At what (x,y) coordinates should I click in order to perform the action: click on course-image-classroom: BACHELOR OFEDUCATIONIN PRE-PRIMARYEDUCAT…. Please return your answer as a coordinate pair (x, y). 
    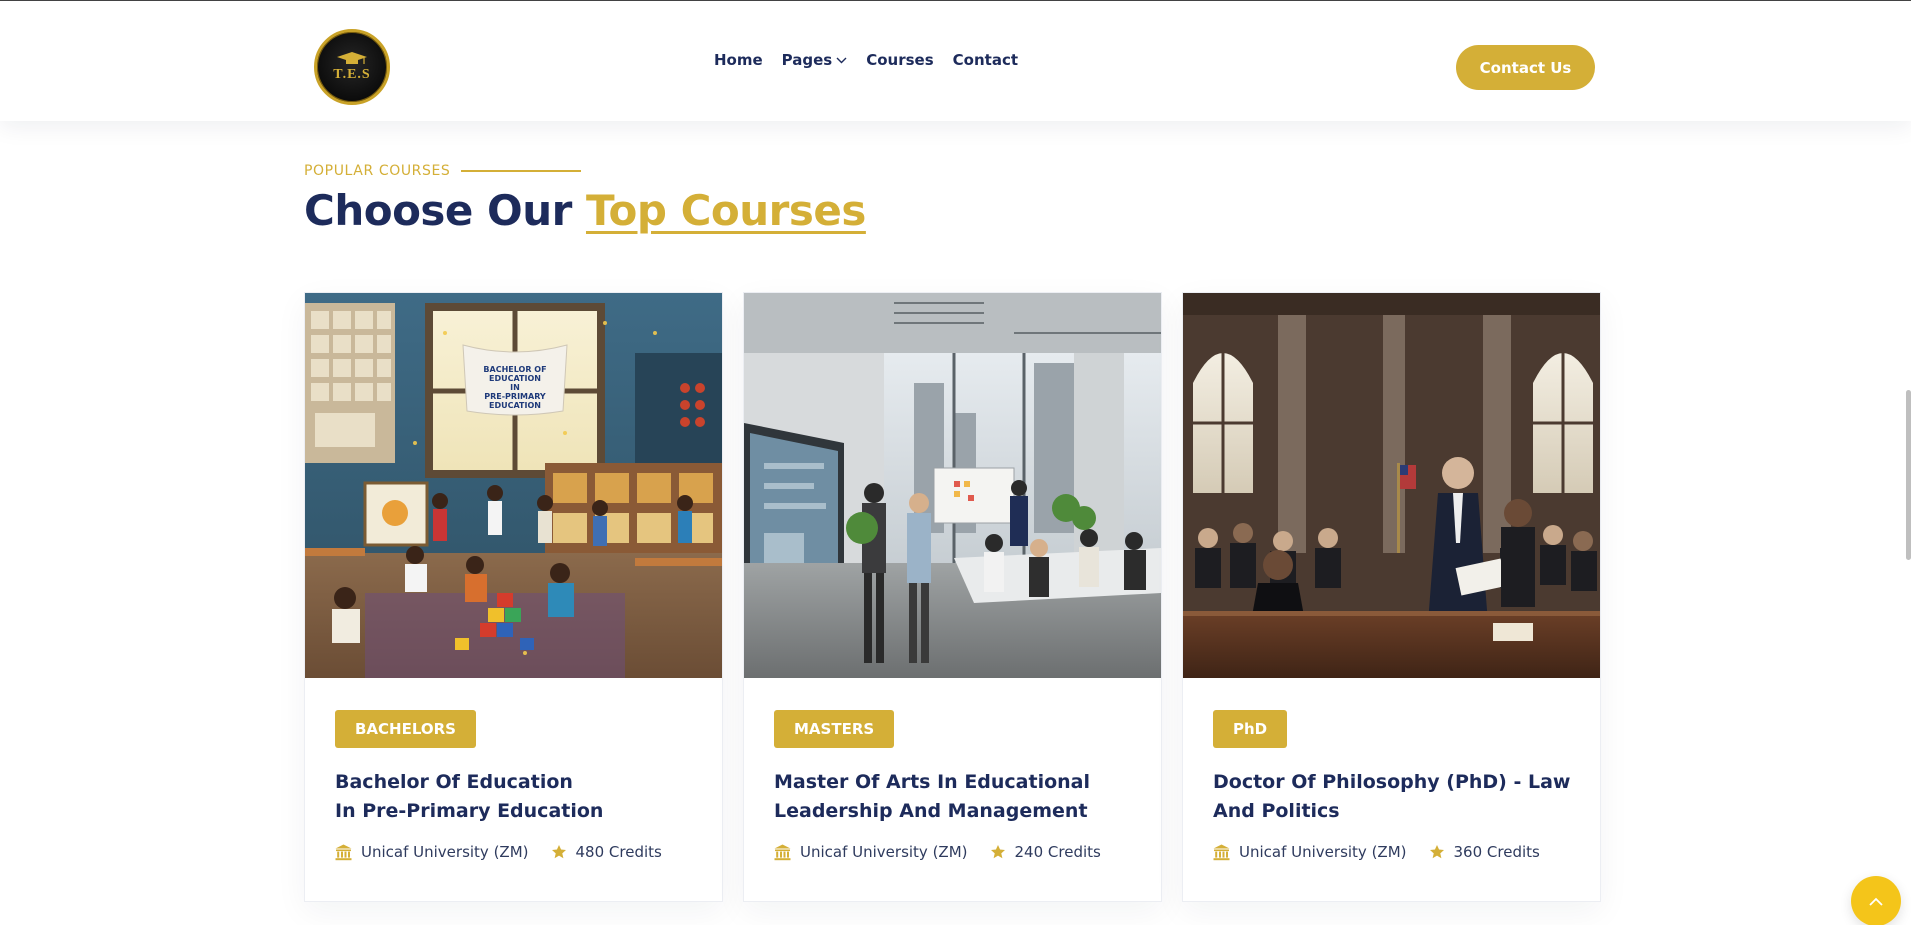
    Looking at the image, I should click on (513, 485).